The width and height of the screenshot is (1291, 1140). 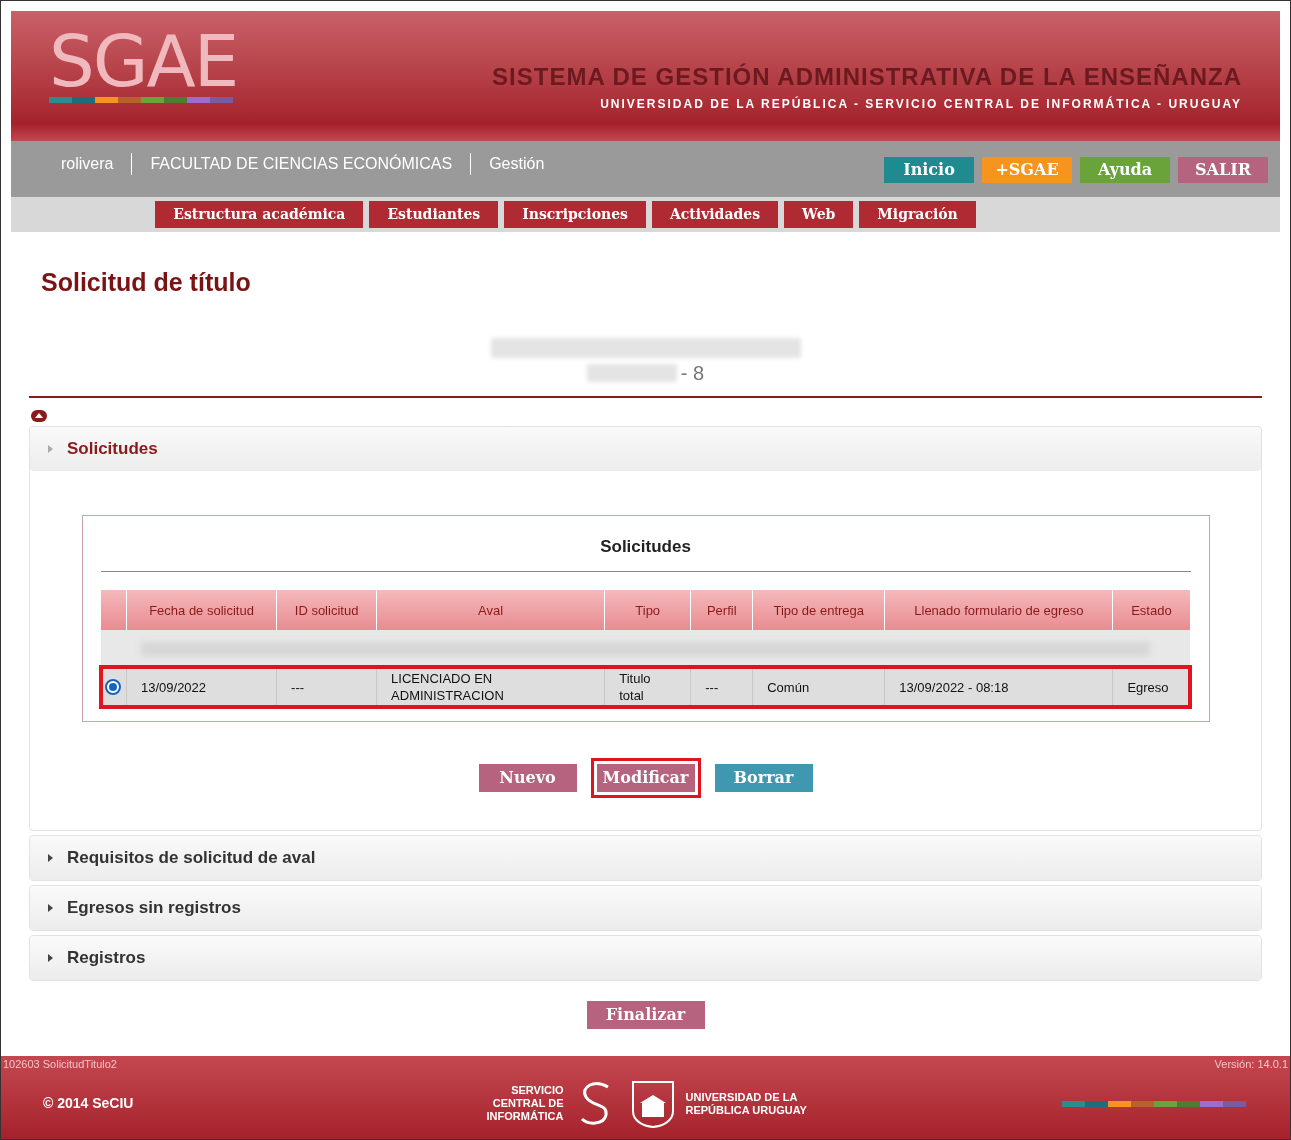 I want to click on nav-tab: Inscripciones, so click(x=575, y=214).